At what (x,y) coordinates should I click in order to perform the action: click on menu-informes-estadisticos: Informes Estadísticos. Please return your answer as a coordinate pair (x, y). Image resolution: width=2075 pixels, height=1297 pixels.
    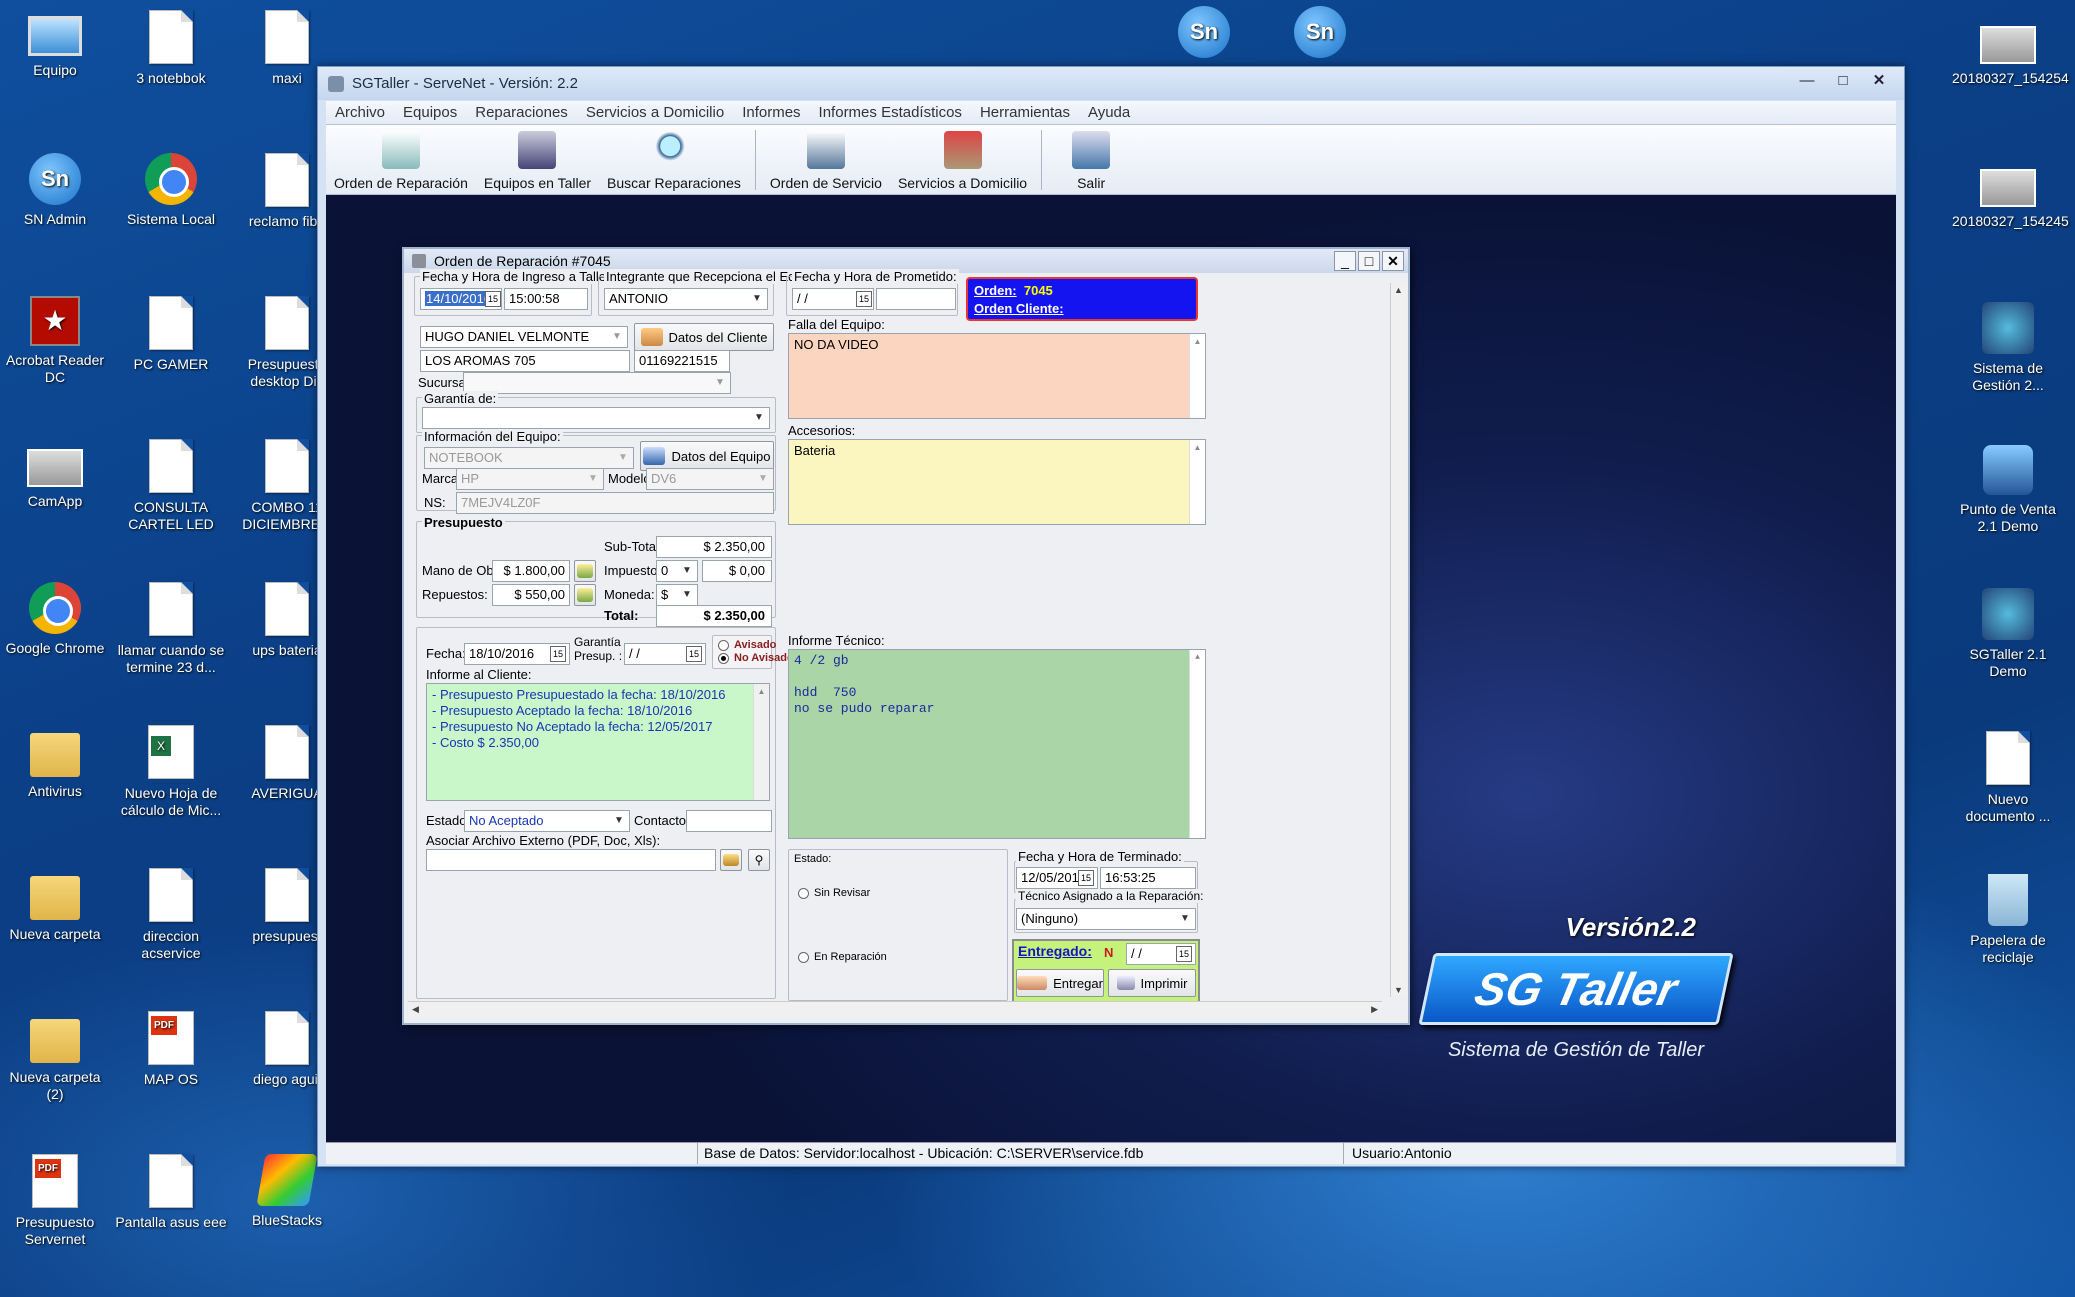
    Looking at the image, I should click on (890, 112).